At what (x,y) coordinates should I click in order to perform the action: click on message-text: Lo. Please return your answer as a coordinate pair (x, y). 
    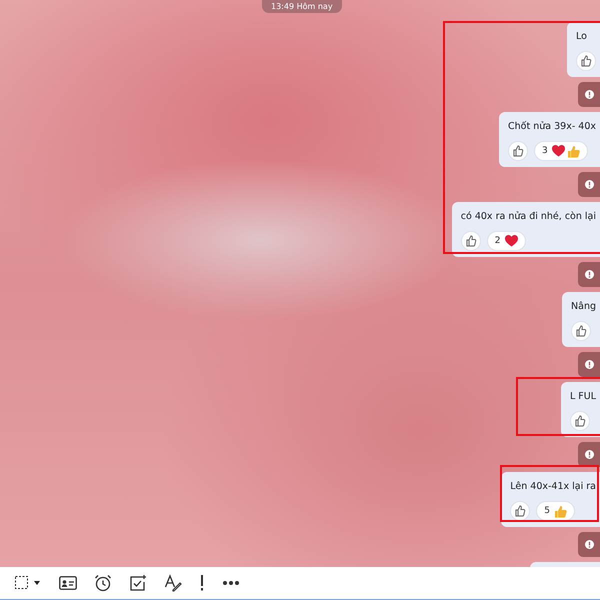
    Looking at the image, I should click on (582, 37).